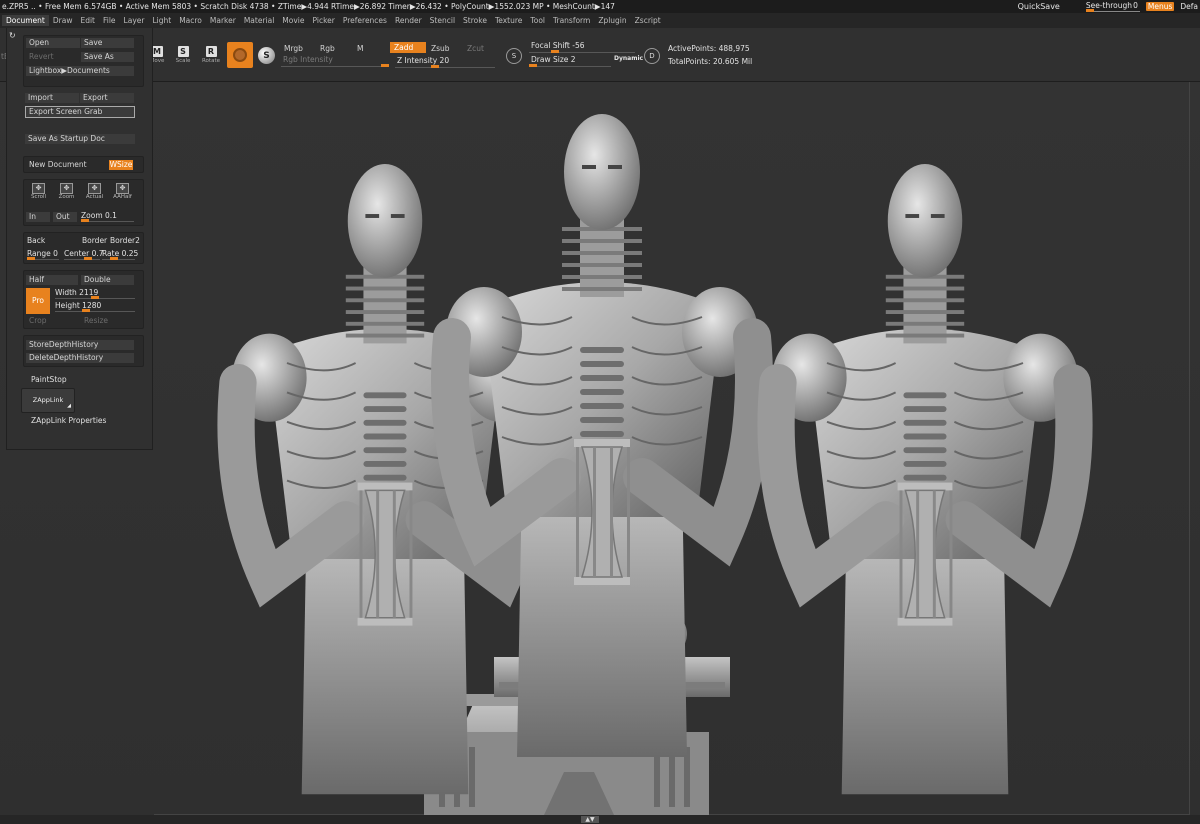  What do you see at coordinates (38, 301) in the screenshot?
I see `pro-toggle: Pro` at bounding box center [38, 301].